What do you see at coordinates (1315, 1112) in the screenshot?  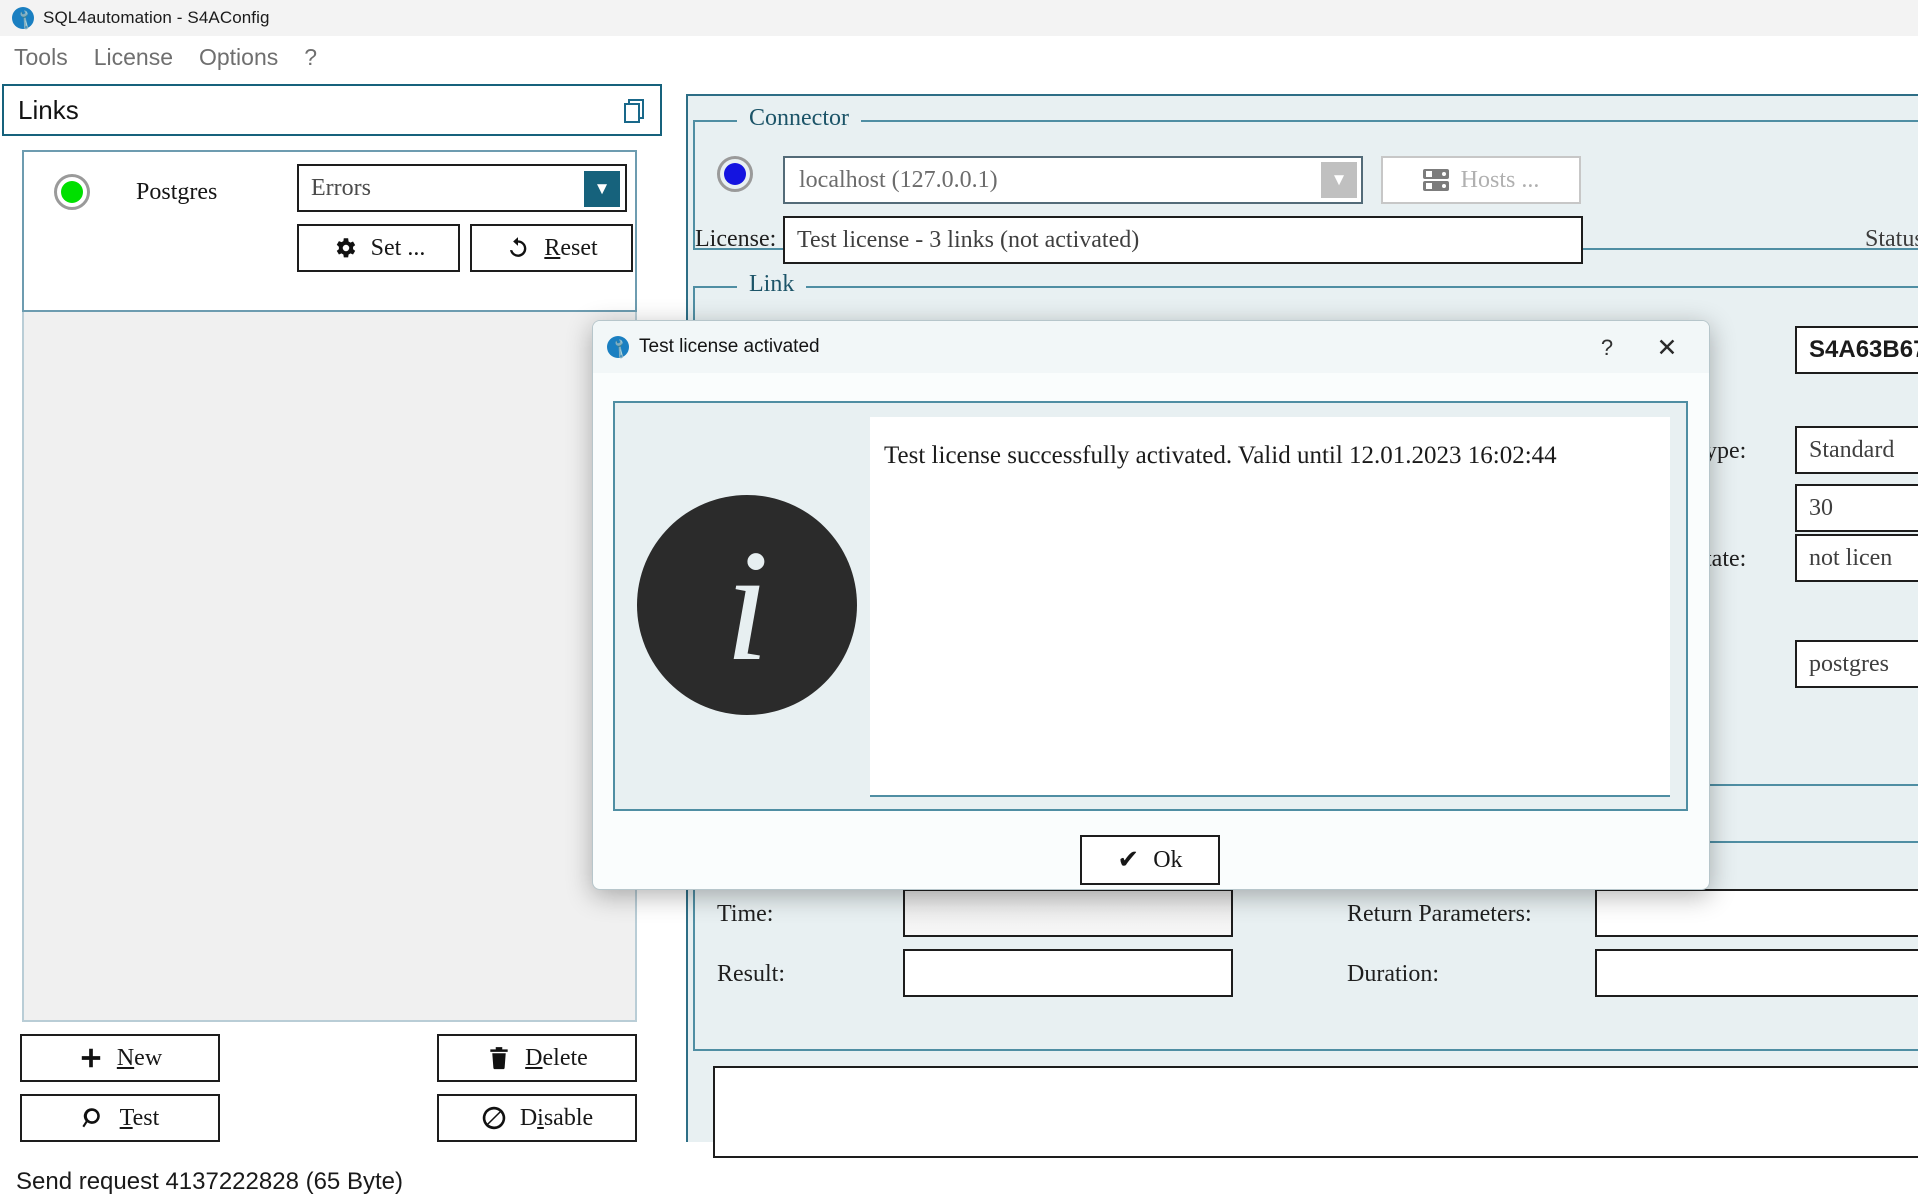 I see `sql-output-textarea` at bounding box center [1315, 1112].